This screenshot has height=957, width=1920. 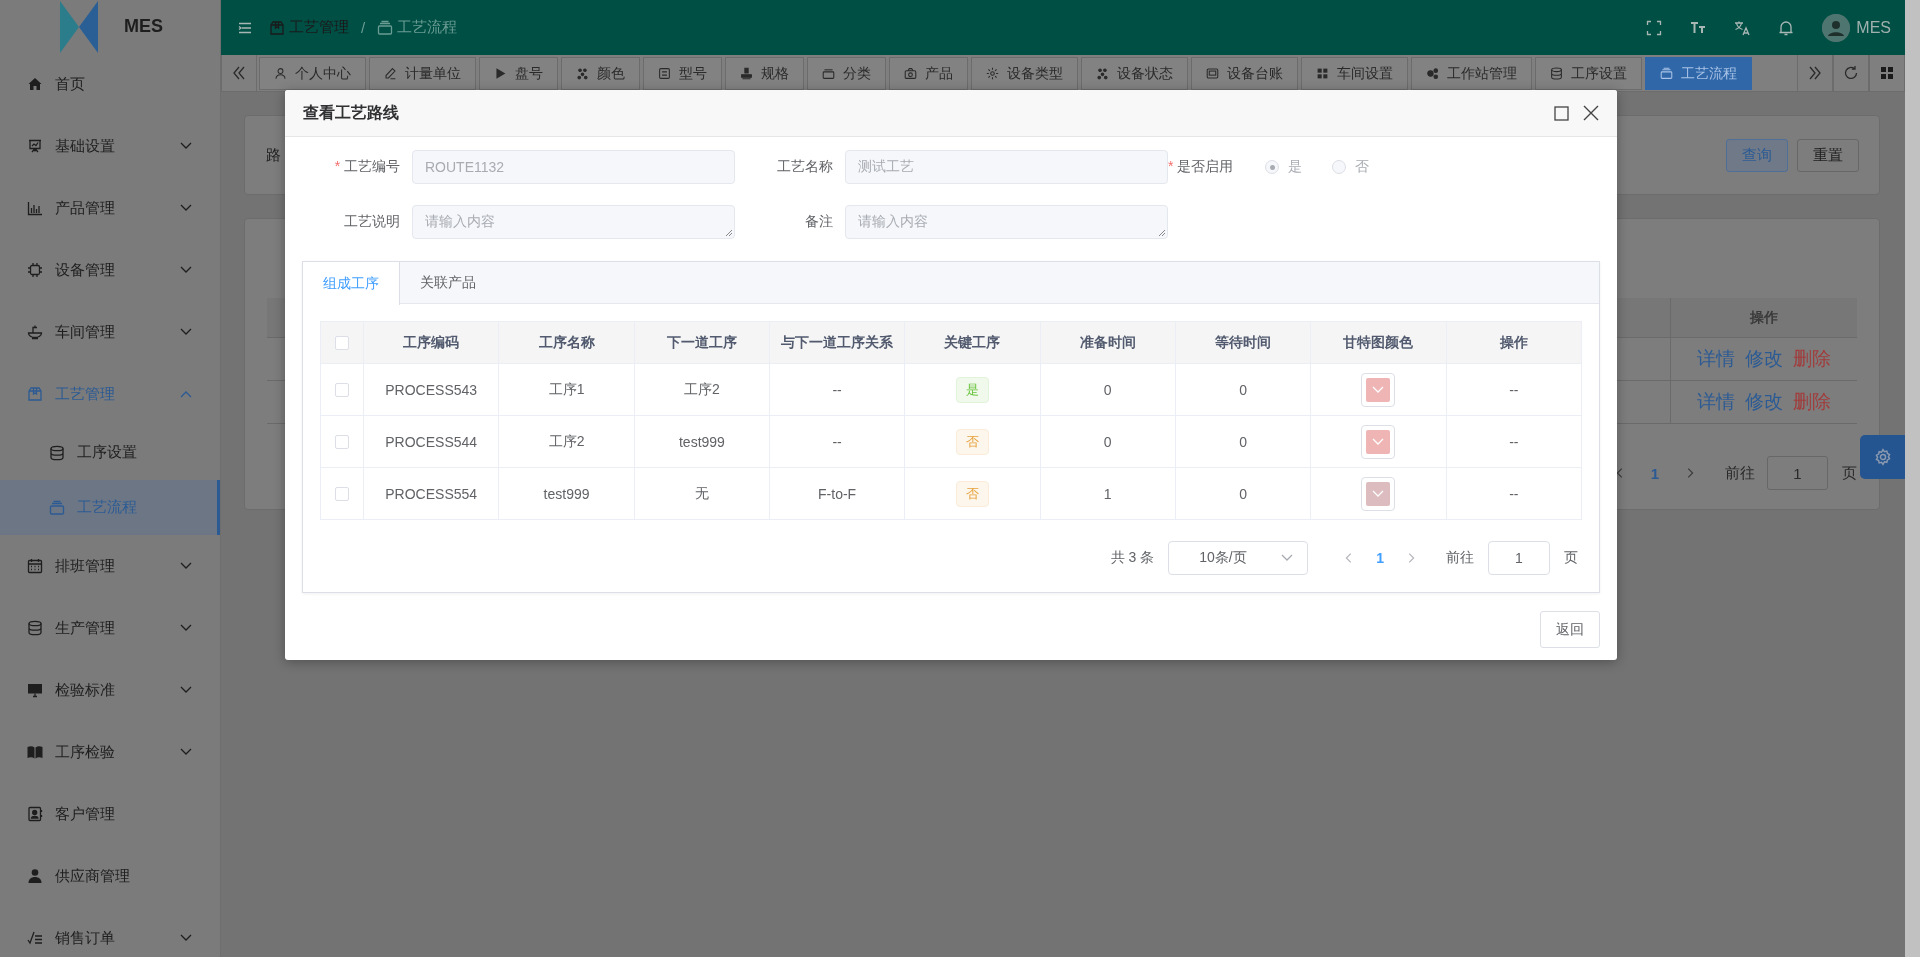 I want to click on user-name: MES, so click(x=1873, y=27).